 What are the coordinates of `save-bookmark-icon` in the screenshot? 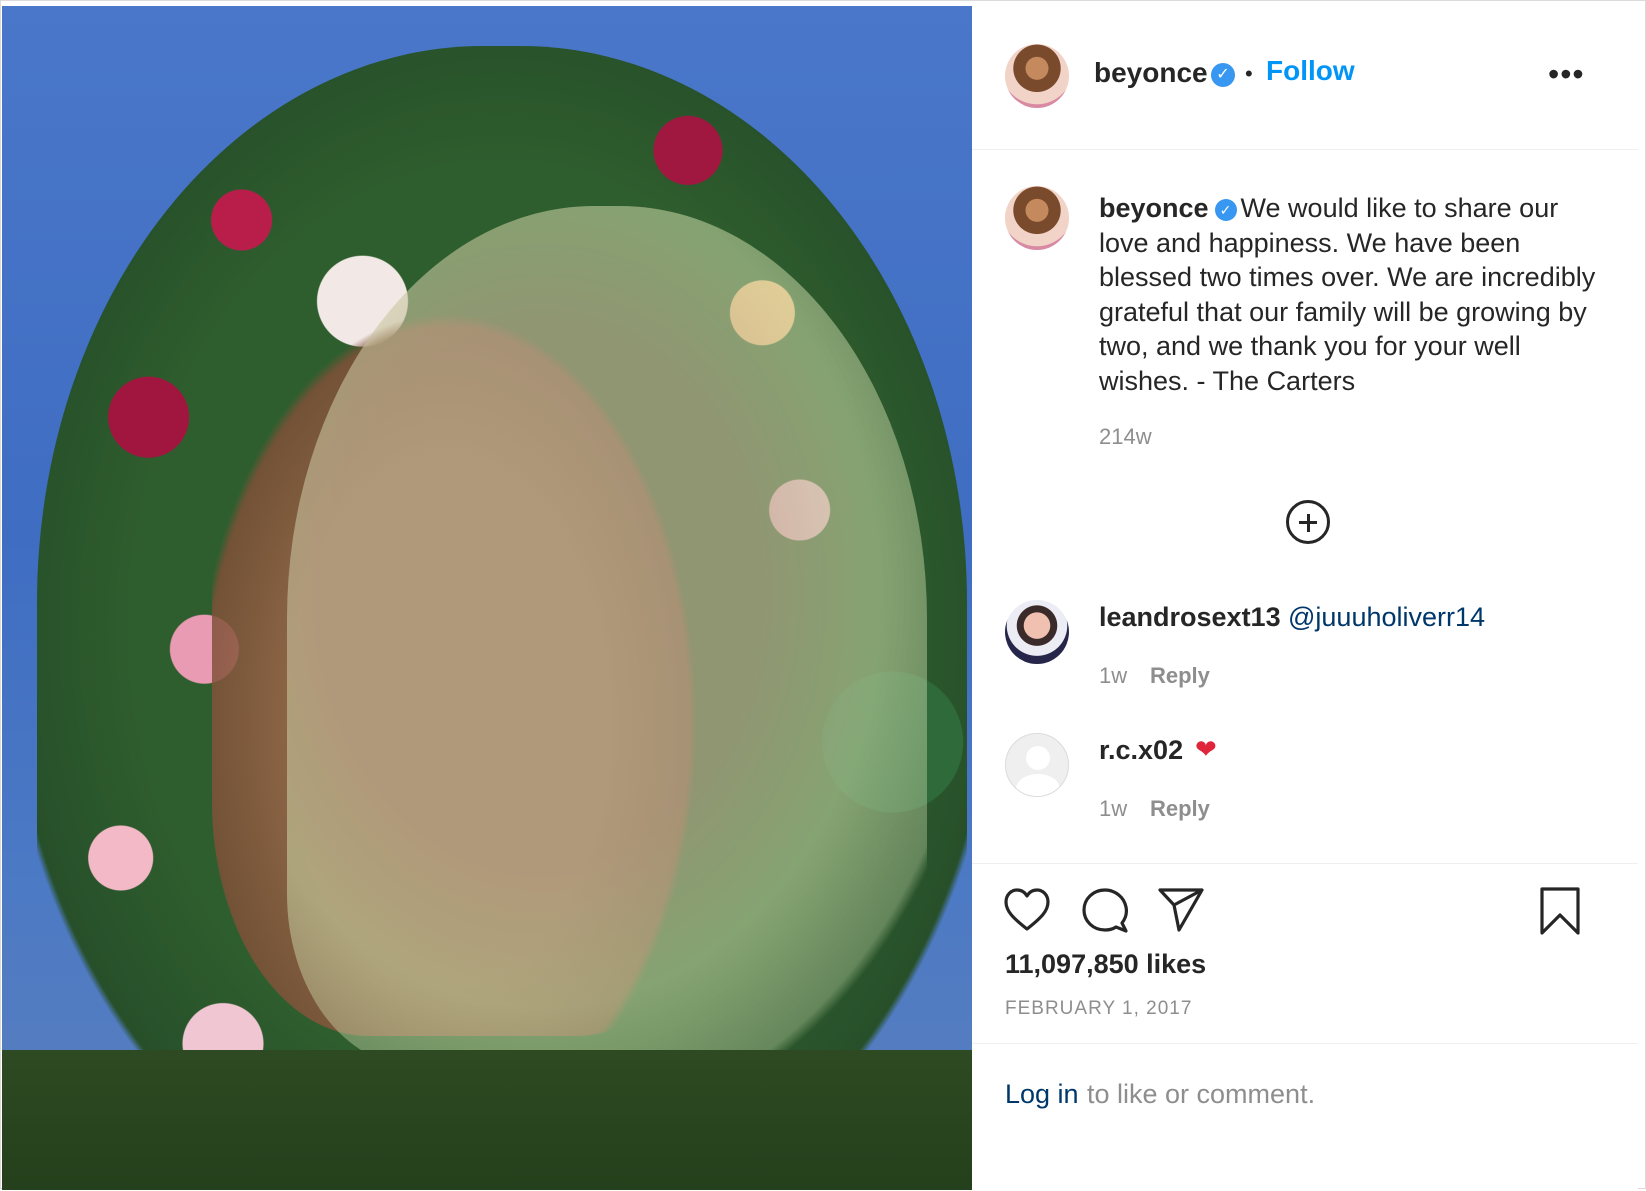 It's located at (1560, 911).